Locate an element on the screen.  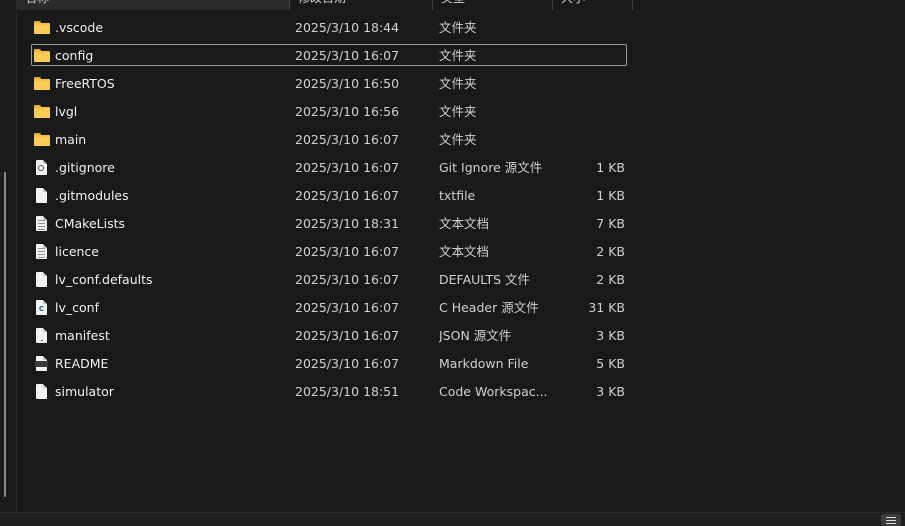
file-row: licence 2025/3/10 16:07 文本文档 2 KB is located at coordinates (327, 252).